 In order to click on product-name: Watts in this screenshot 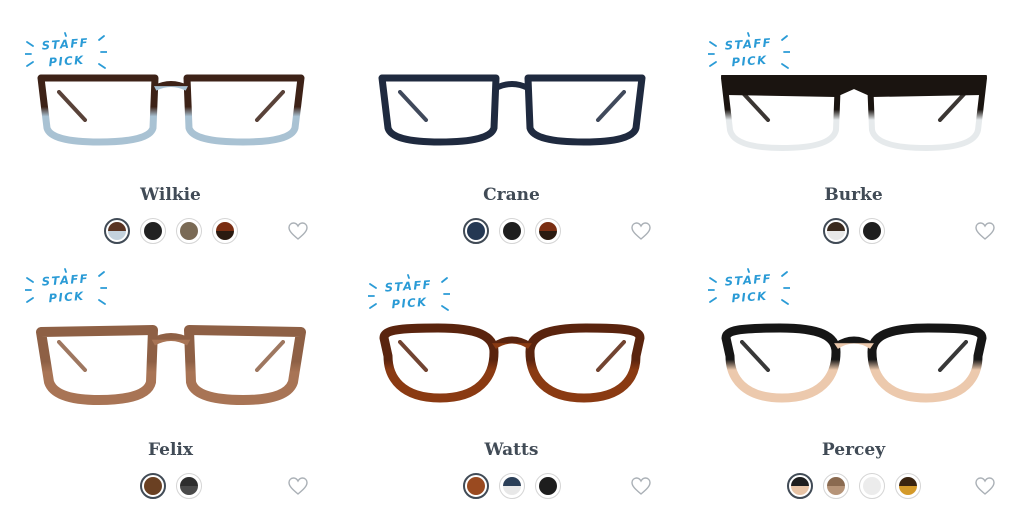, I will do `click(511, 450)`.